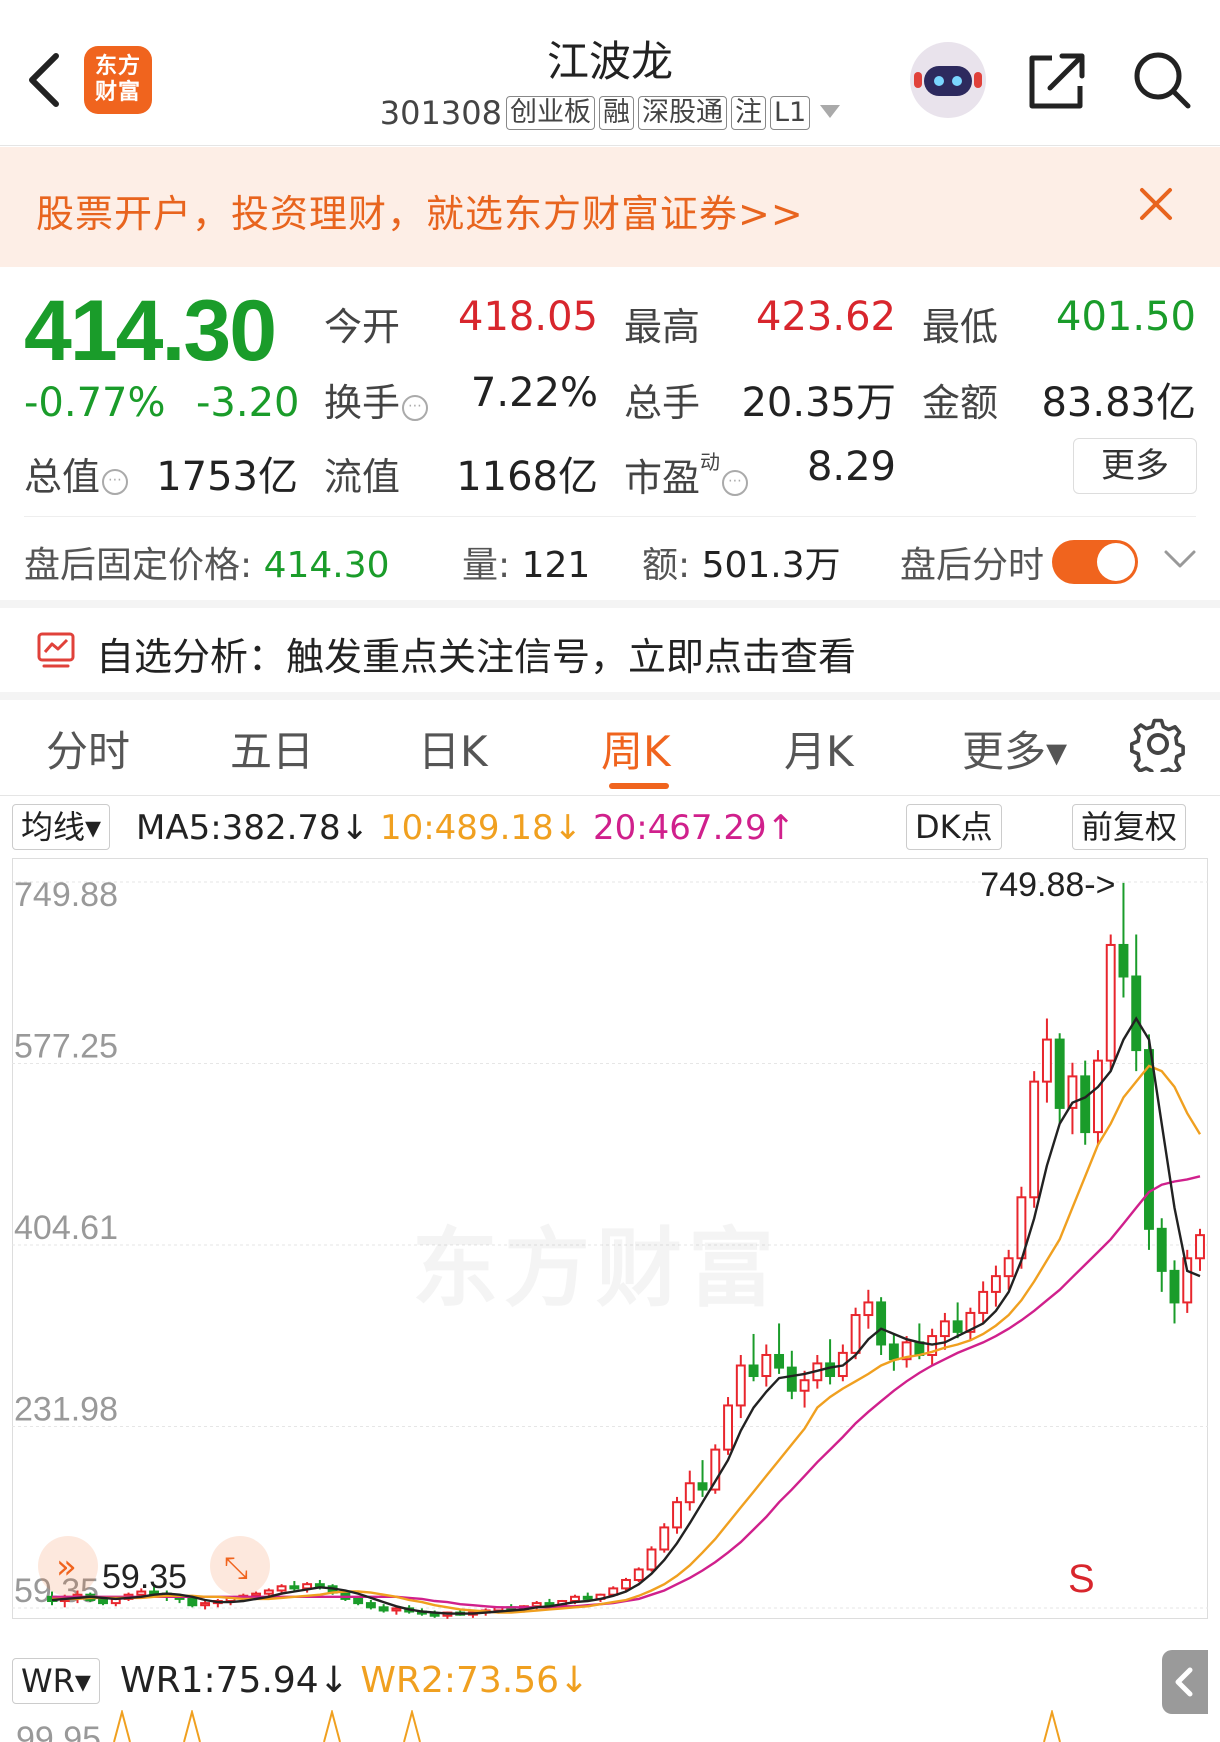 The width and height of the screenshot is (1220, 1742). I want to click on open-label: 今开, so click(362, 327).